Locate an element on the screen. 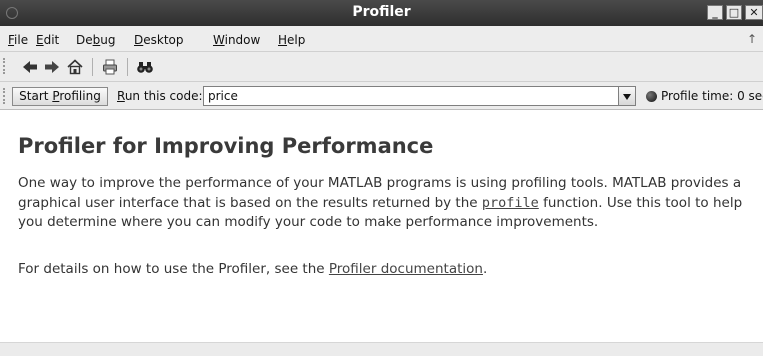 The height and width of the screenshot is (356, 763). forward-icon is located at coordinates (52, 67).